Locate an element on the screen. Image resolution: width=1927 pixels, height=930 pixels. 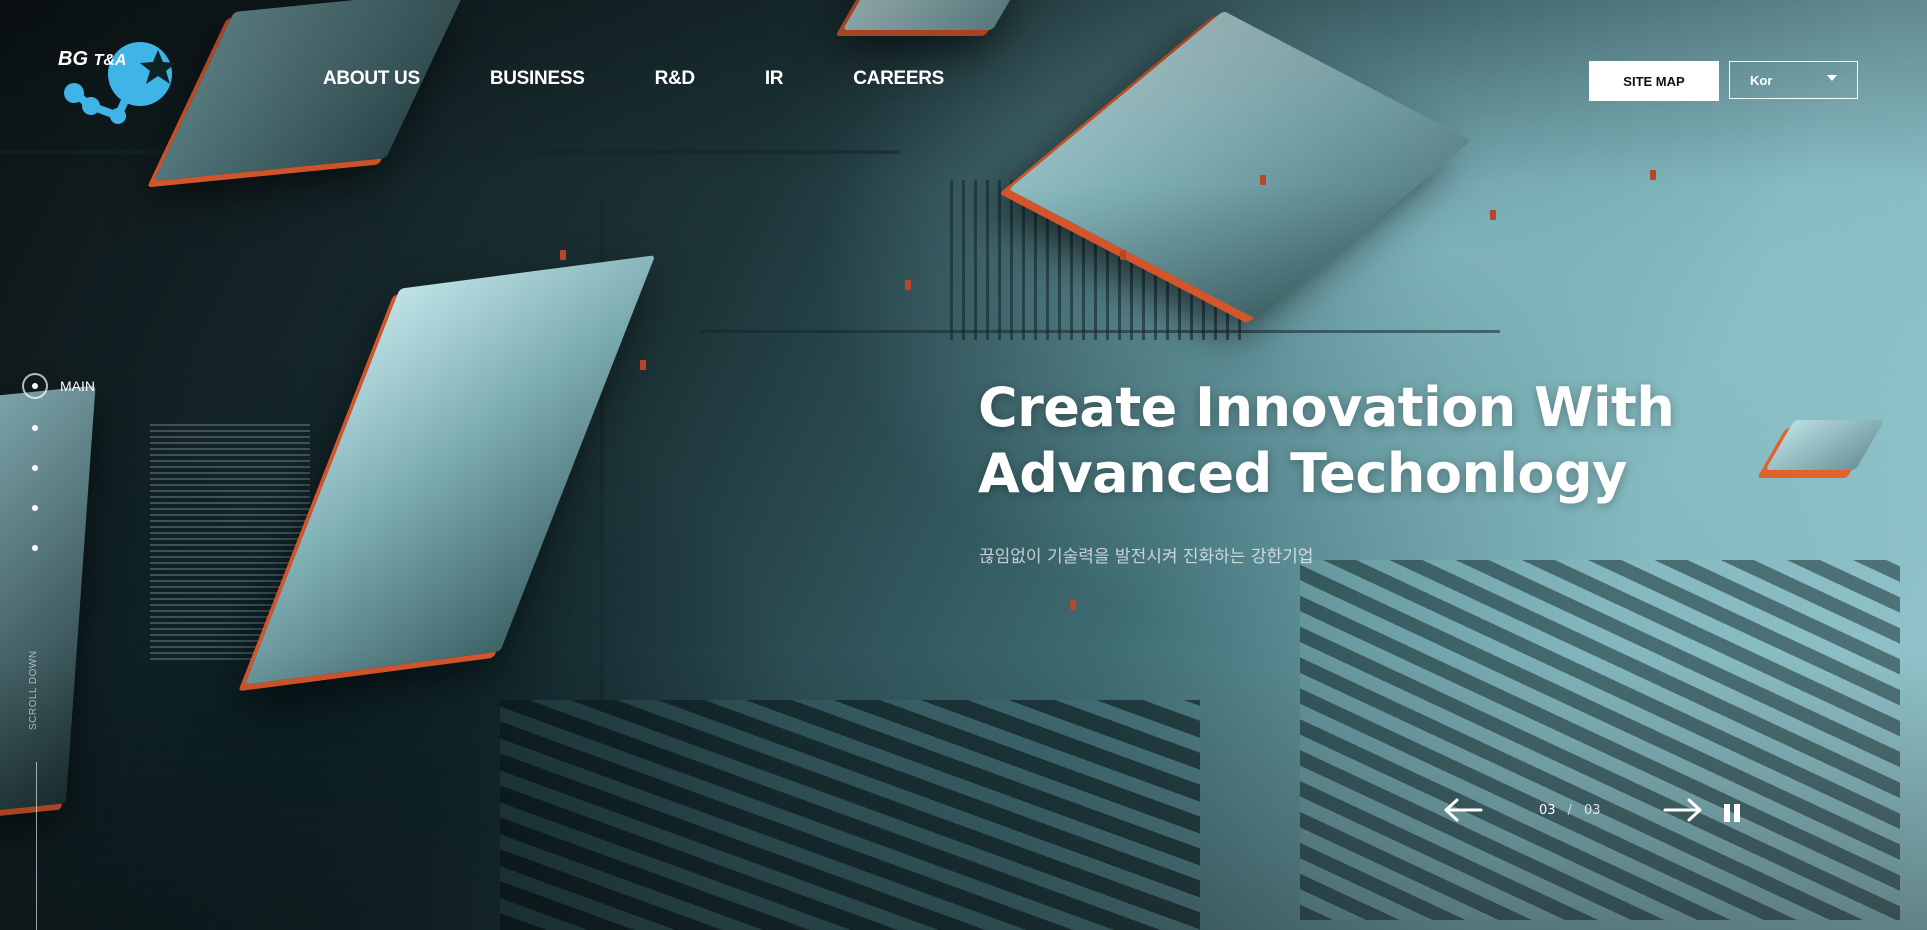
language-select: Kor is located at coordinates (1793, 80).